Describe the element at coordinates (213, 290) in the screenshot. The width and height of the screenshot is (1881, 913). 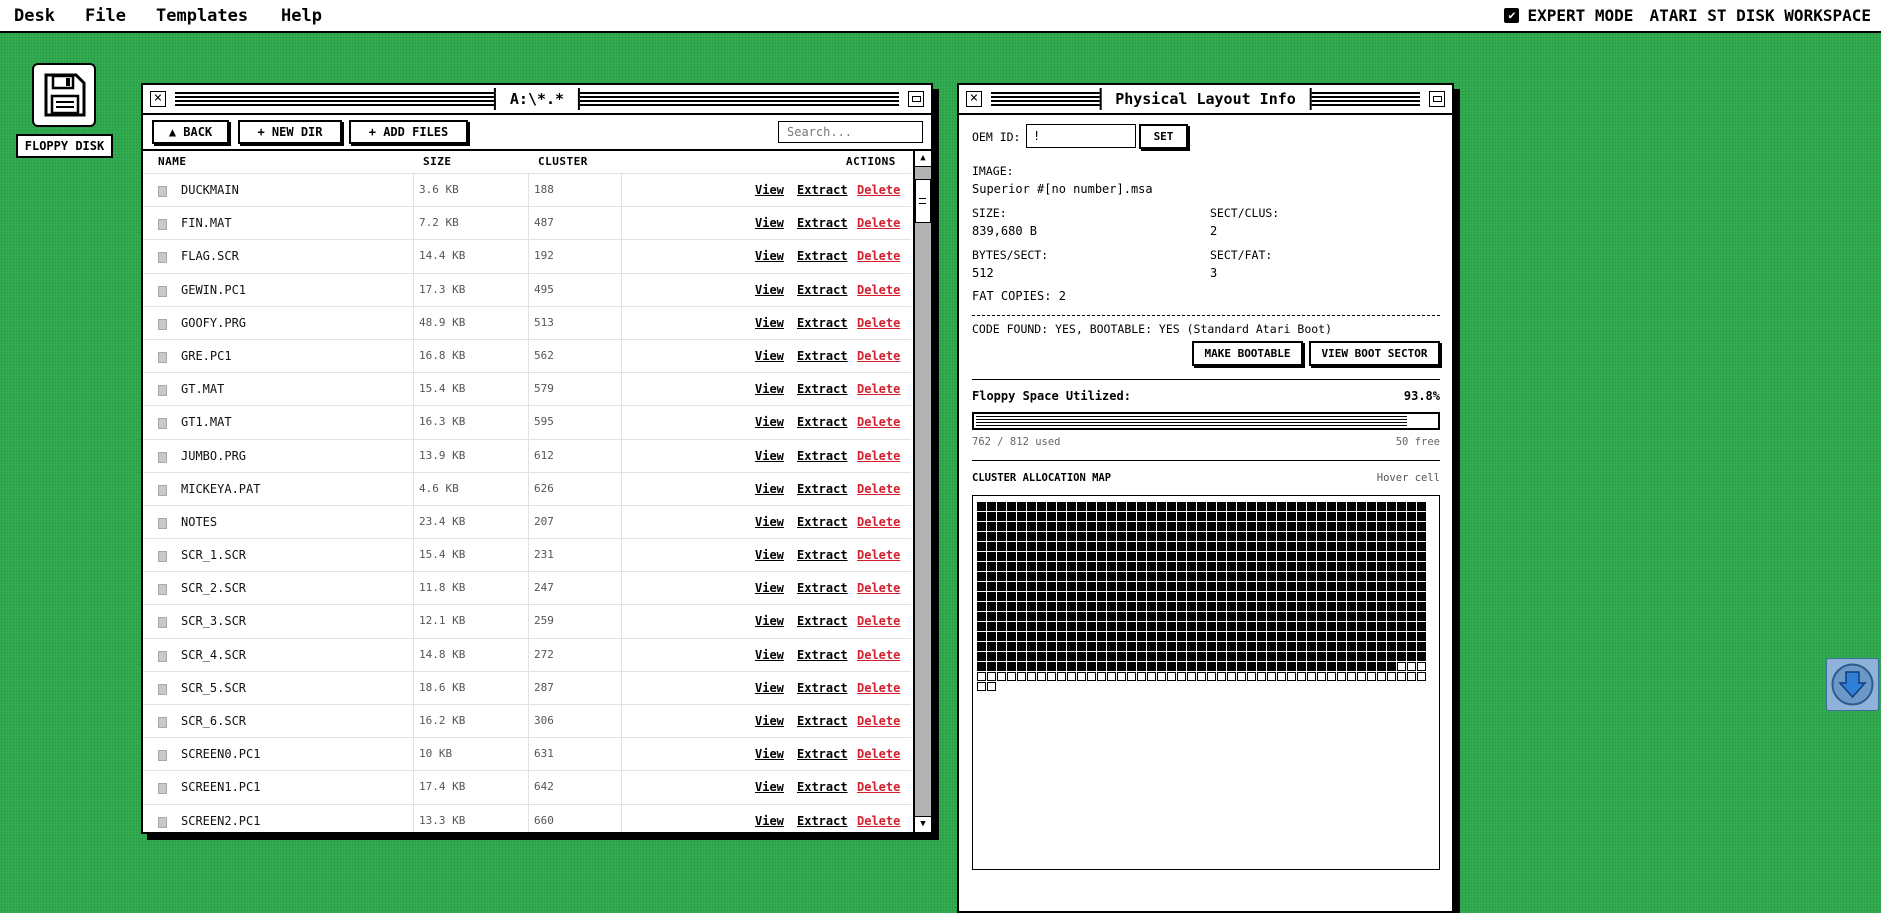
I see `file-name: GEWIN.PC1` at that location.